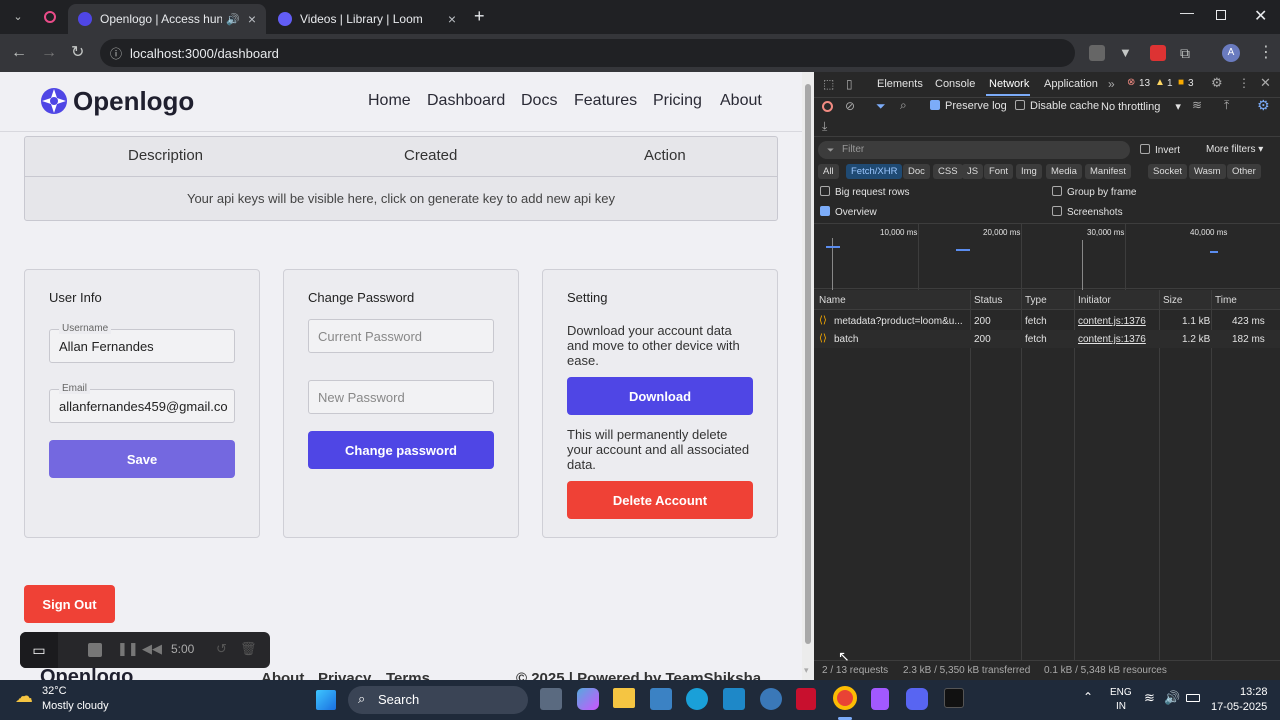  Describe the element at coordinates (69, 604) in the screenshot. I see `sign-out-button: Sign Out` at that location.